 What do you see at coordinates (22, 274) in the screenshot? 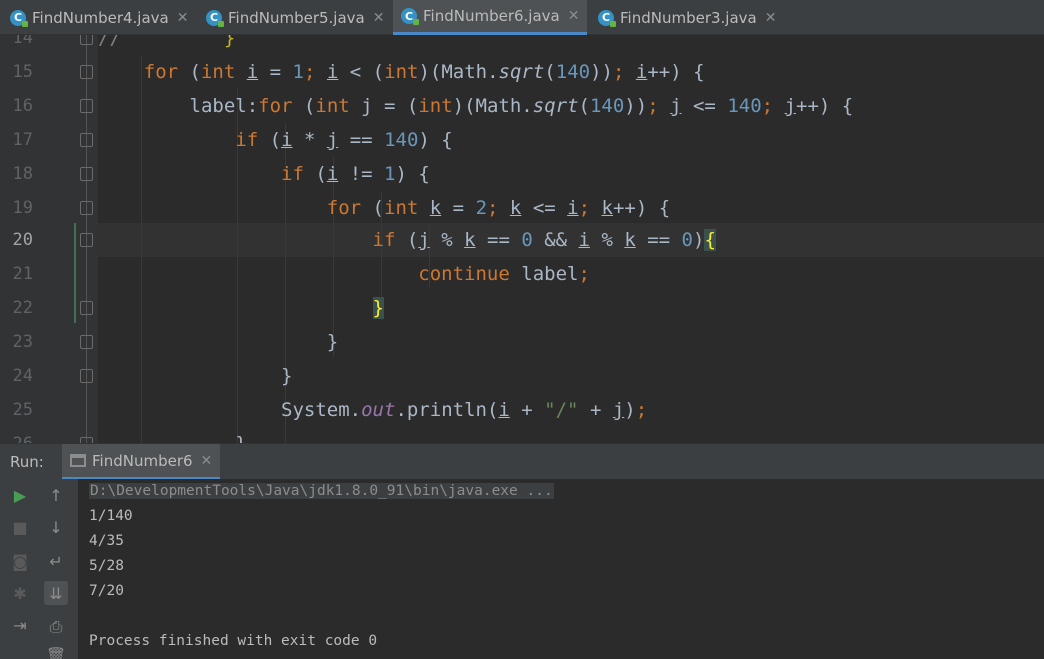
I see `line-number: 21` at bounding box center [22, 274].